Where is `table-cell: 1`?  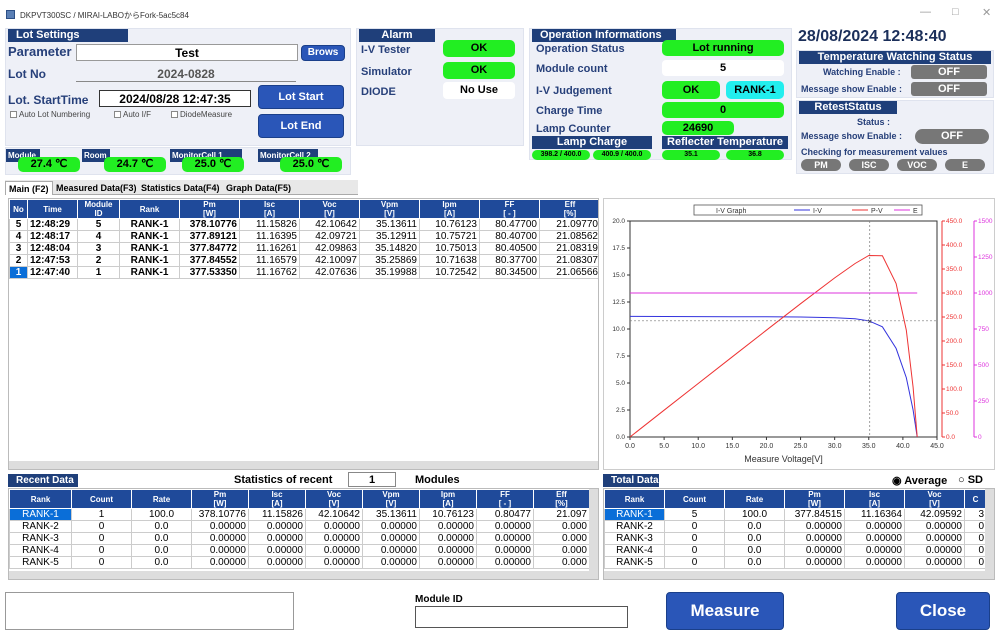
table-cell: 1 is located at coordinates (101, 514).